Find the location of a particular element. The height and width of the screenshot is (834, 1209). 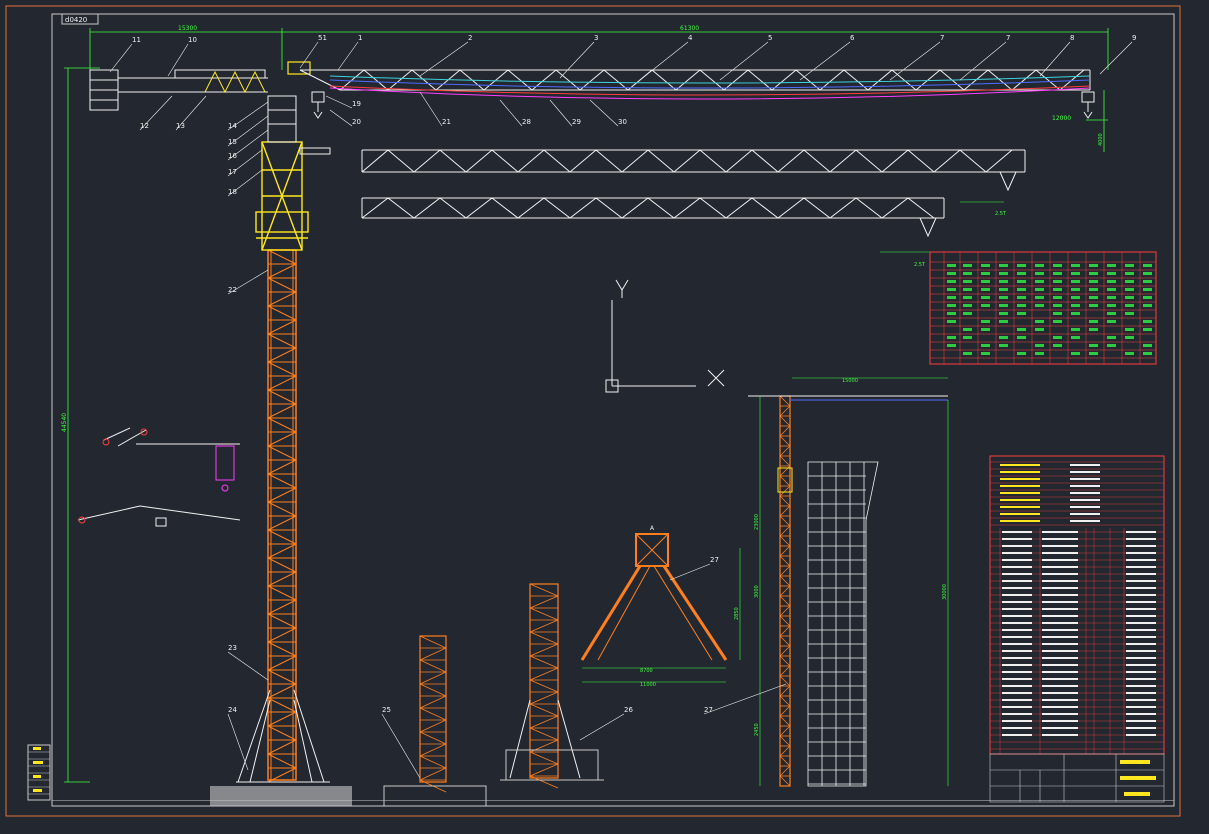

dim-small-height: 30000 is located at coordinates (945, 592).